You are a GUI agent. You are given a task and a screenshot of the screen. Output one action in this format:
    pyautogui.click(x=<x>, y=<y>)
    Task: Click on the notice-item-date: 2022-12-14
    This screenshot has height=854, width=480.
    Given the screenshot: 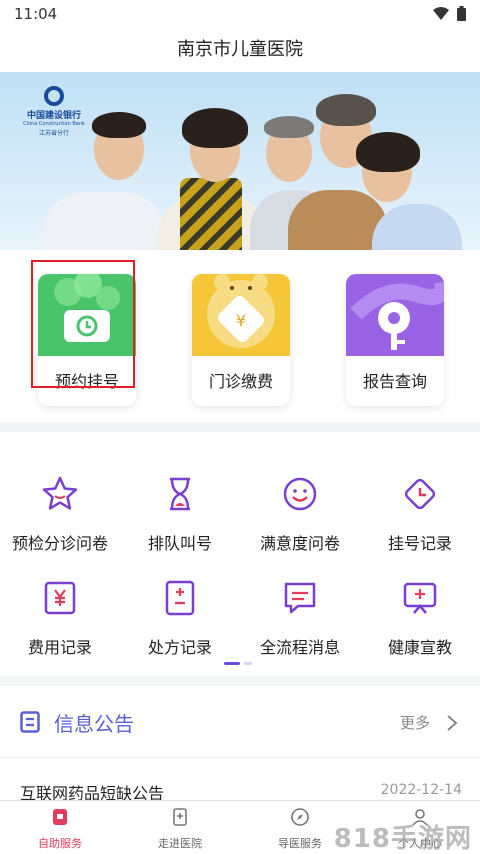 What is the action you would take?
    pyautogui.click(x=421, y=790)
    